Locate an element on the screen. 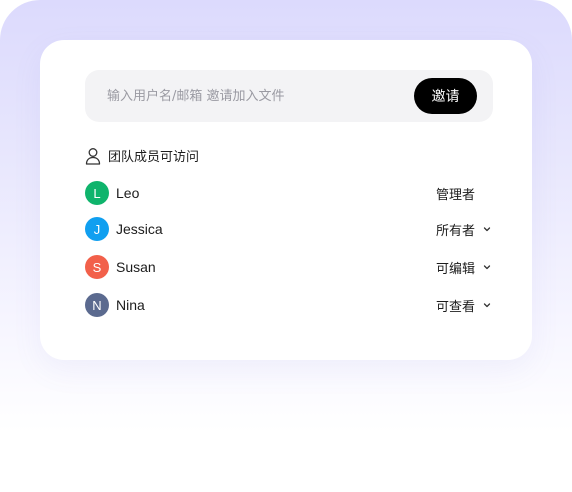 The height and width of the screenshot is (492, 572). invite-button: 邀请 is located at coordinates (445, 96).